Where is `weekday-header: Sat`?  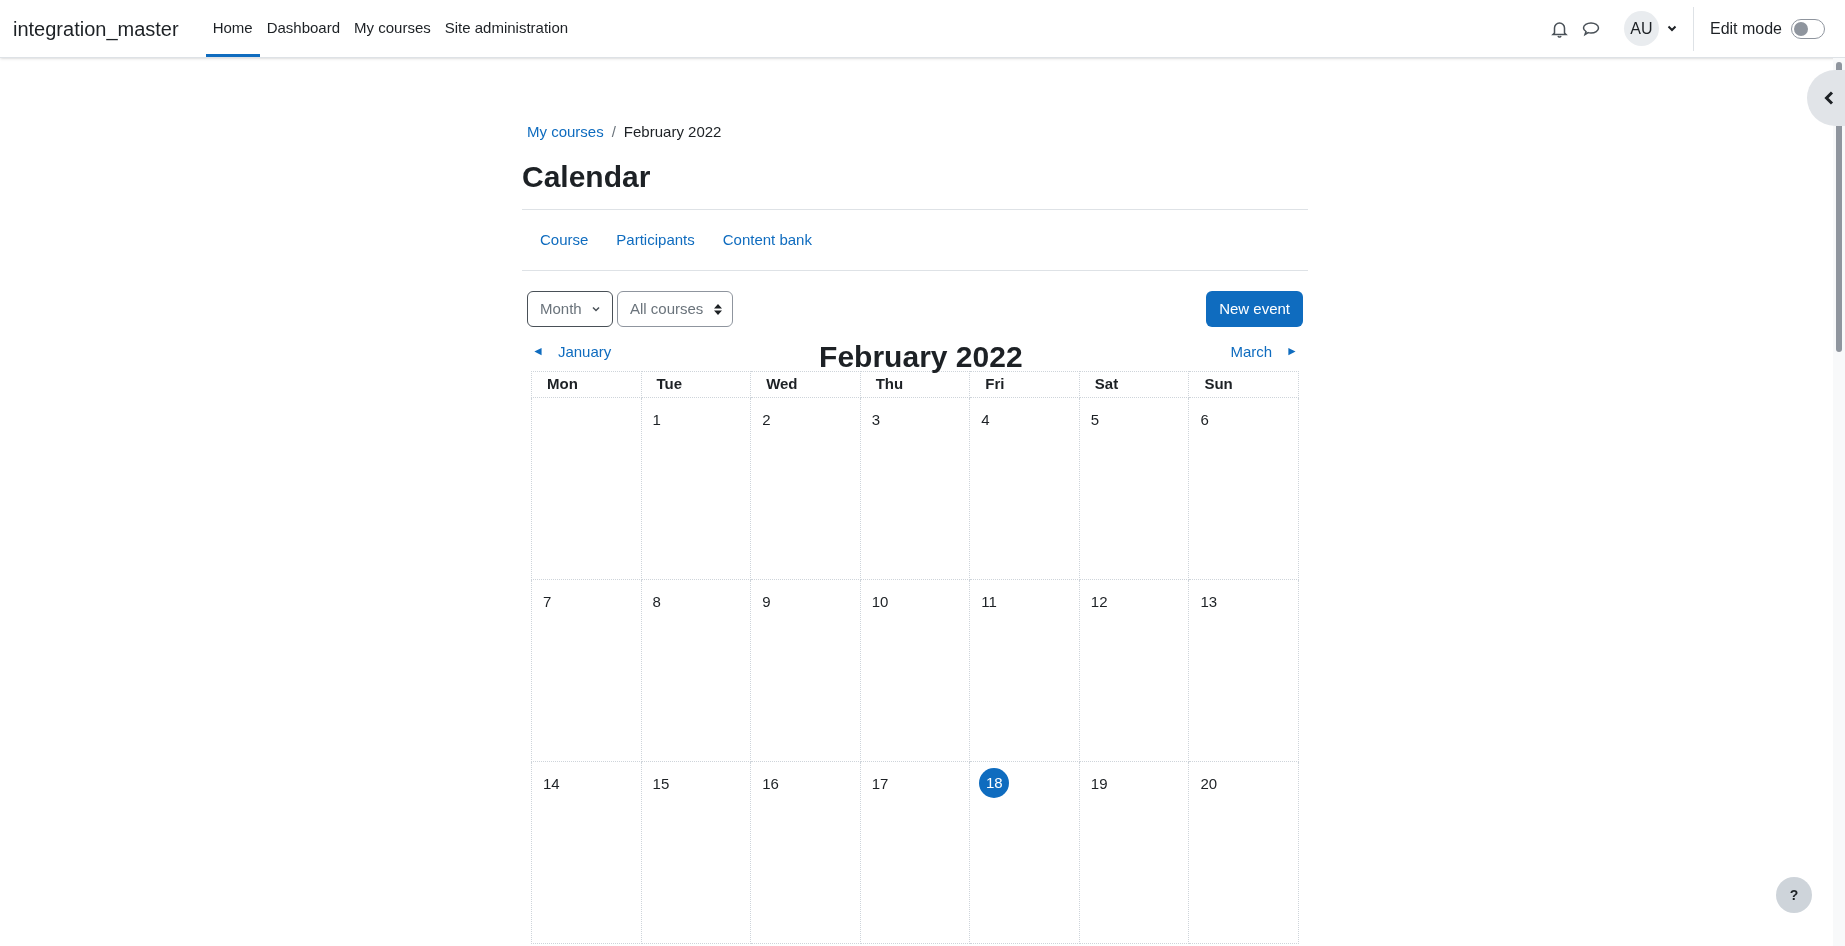 weekday-header: Sat is located at coordinates (1106, 384).